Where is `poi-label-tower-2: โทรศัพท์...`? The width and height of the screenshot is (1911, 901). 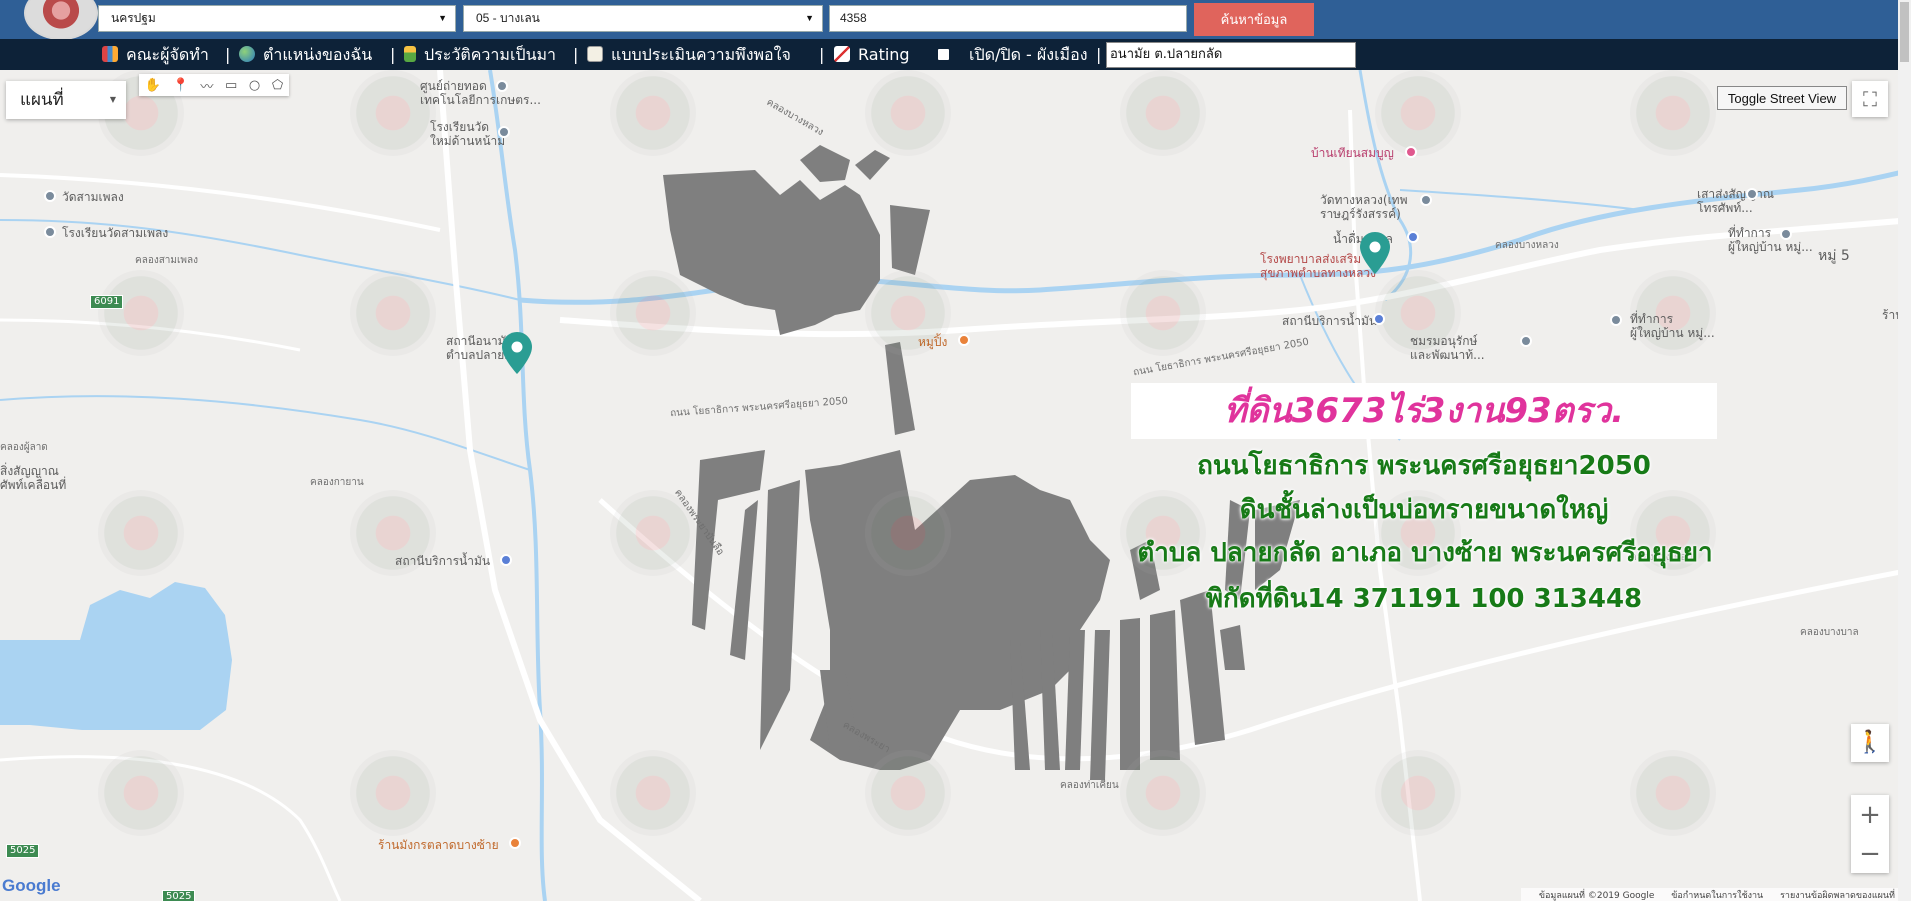
poi-label-tower-2: โทรศัพท์... is located at coordinates (1725, 208).